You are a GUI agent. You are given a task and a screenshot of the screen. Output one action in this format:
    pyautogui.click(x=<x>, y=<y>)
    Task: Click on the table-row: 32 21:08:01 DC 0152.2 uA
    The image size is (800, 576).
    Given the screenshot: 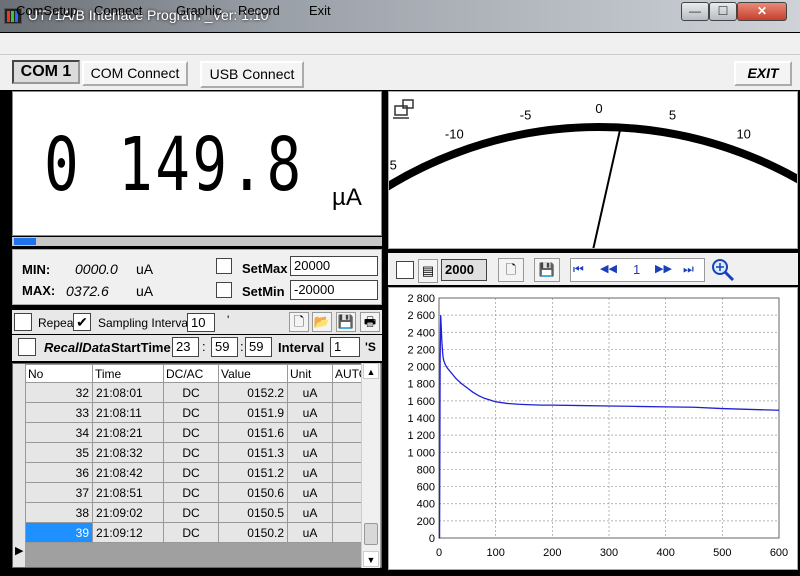 What is the action you would take?
    pyautogui.click(x=201, y=392)
    